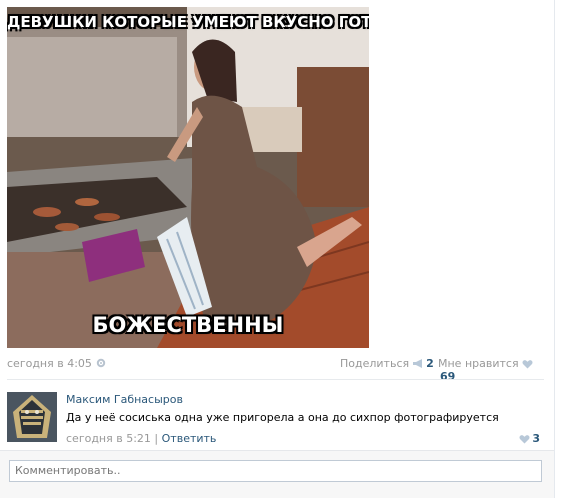 This screenshot has height=498, width=561. Describe the element at coordinates (188, 22) in the screenshot. I see `meme-top-caption: ДЕВУШКИ КОТОРЫЕ УМЕЮТ ВКУСНО ГОТОВИТЬ` at that location.